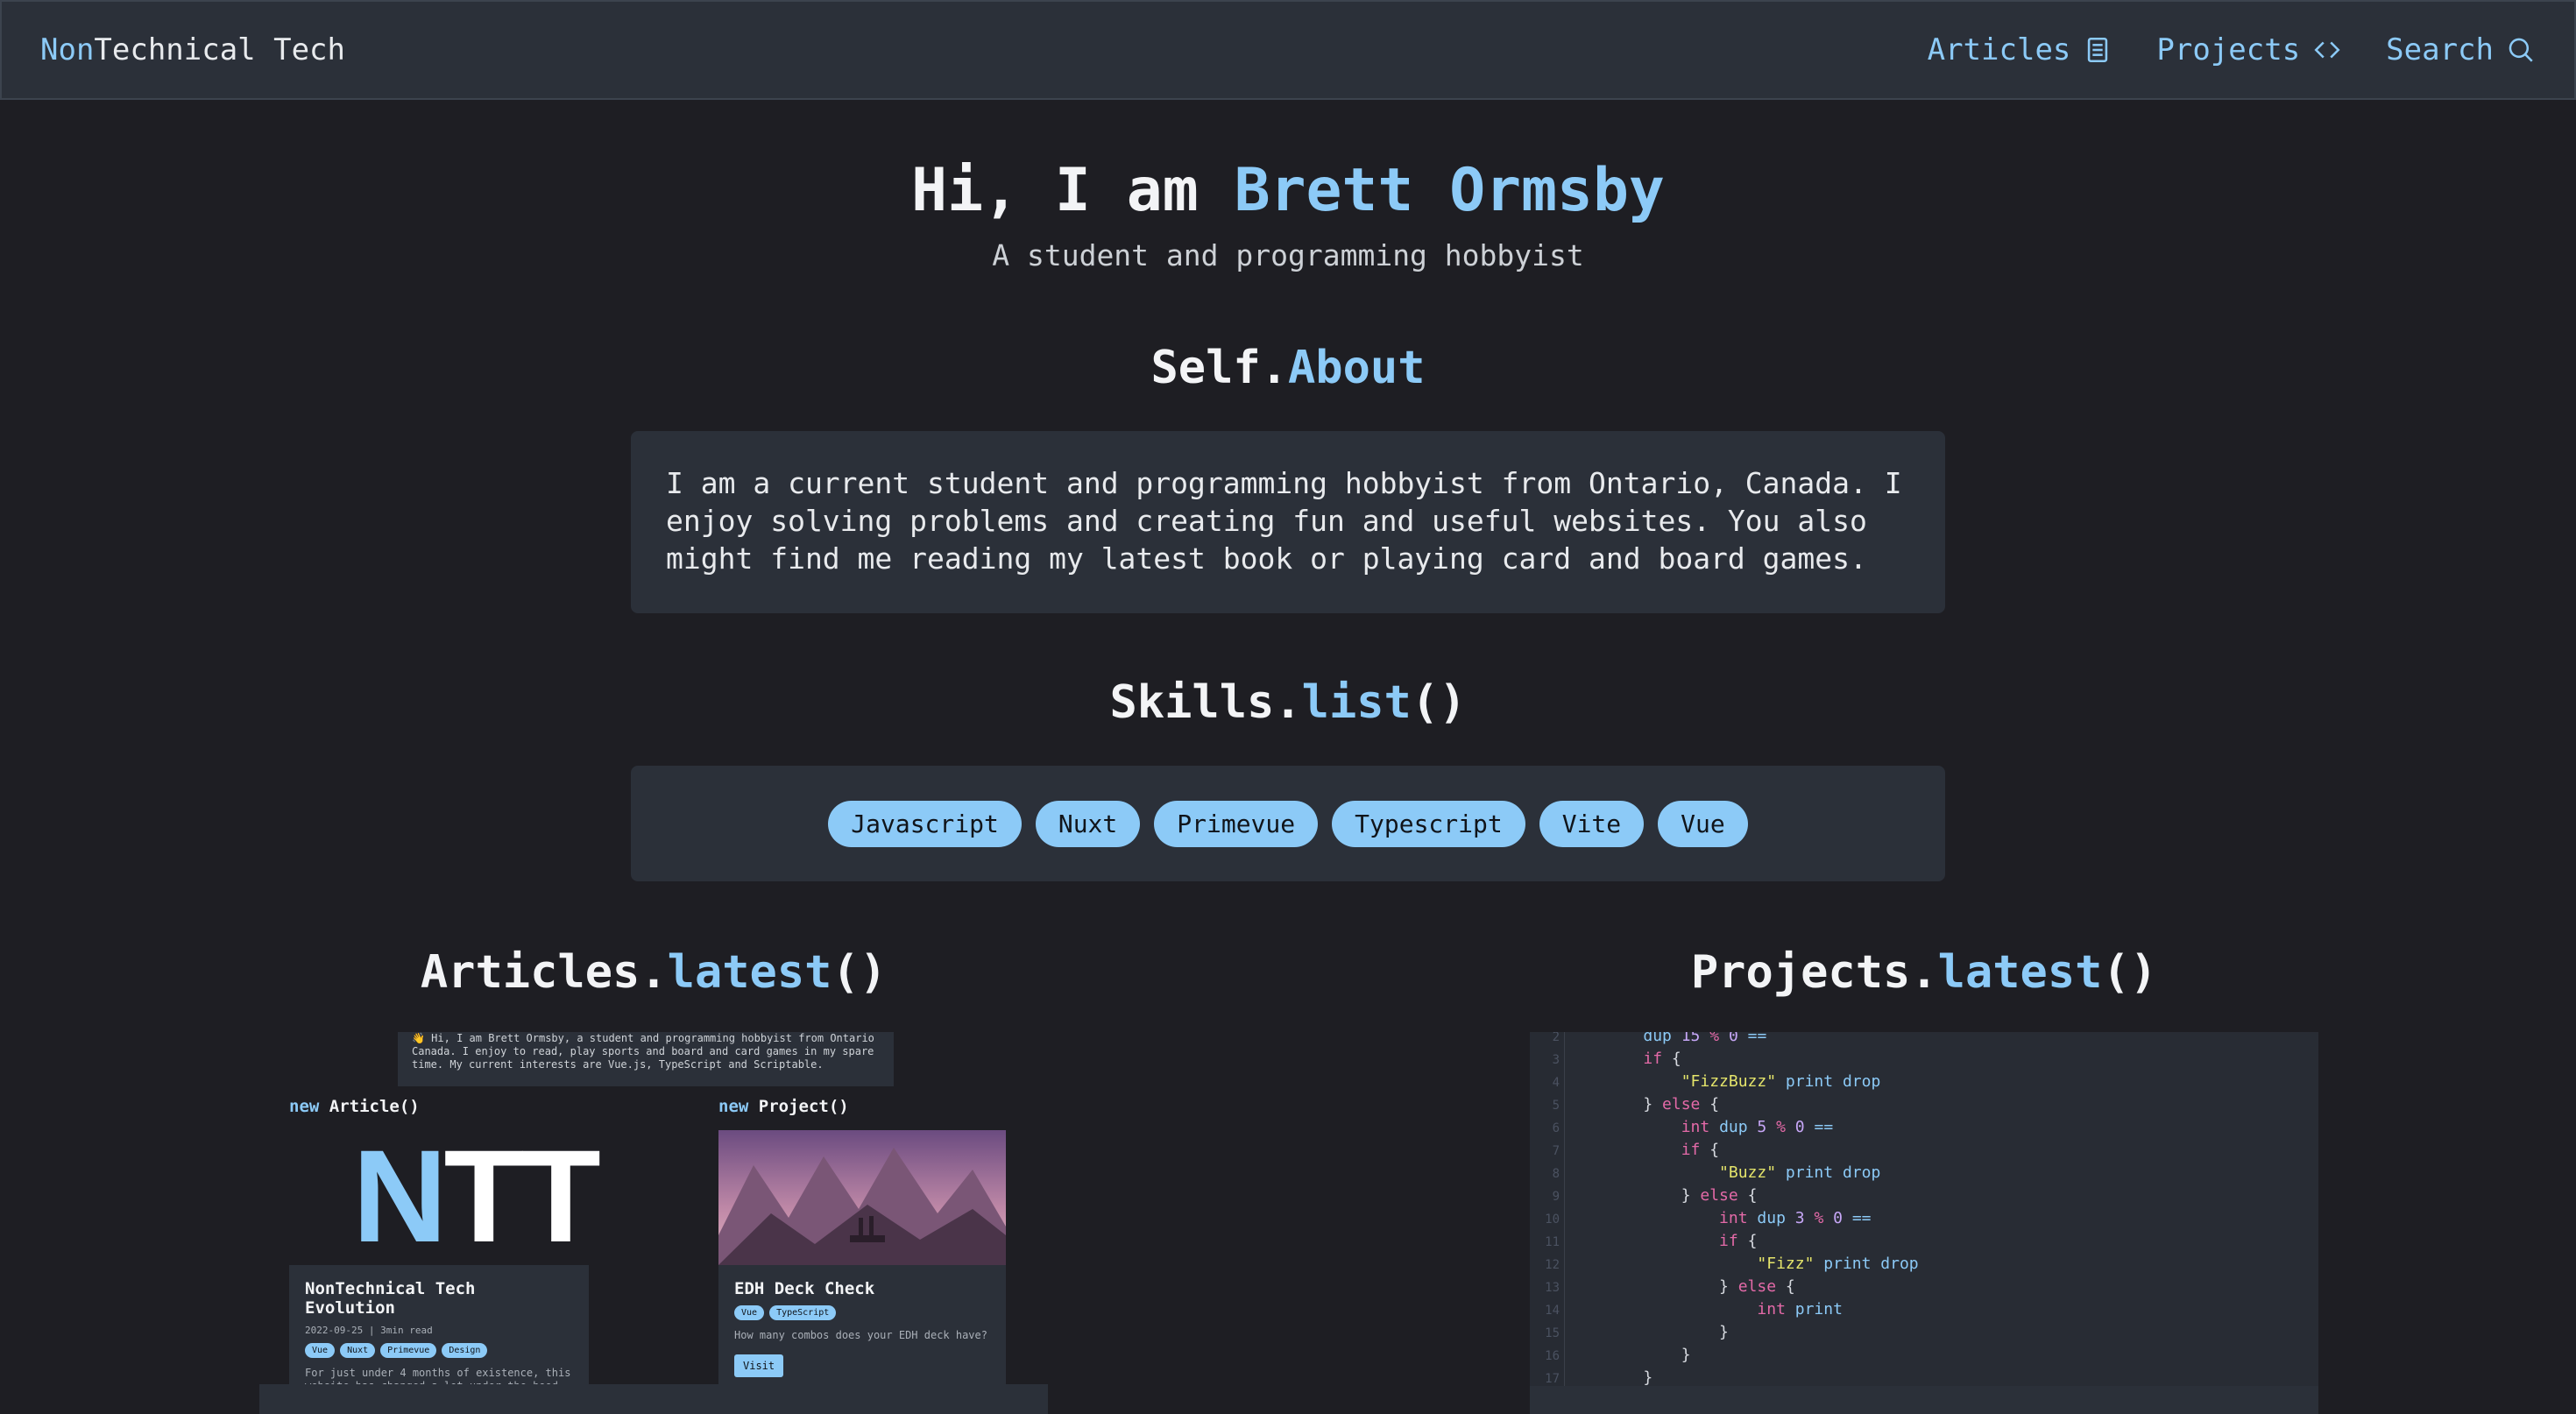 The width and height of the screenshot is (2576, 1414). Describe the element at coordinates (2020, 972) in the screenshot. I see `projects-title-accent: latest` at that location.